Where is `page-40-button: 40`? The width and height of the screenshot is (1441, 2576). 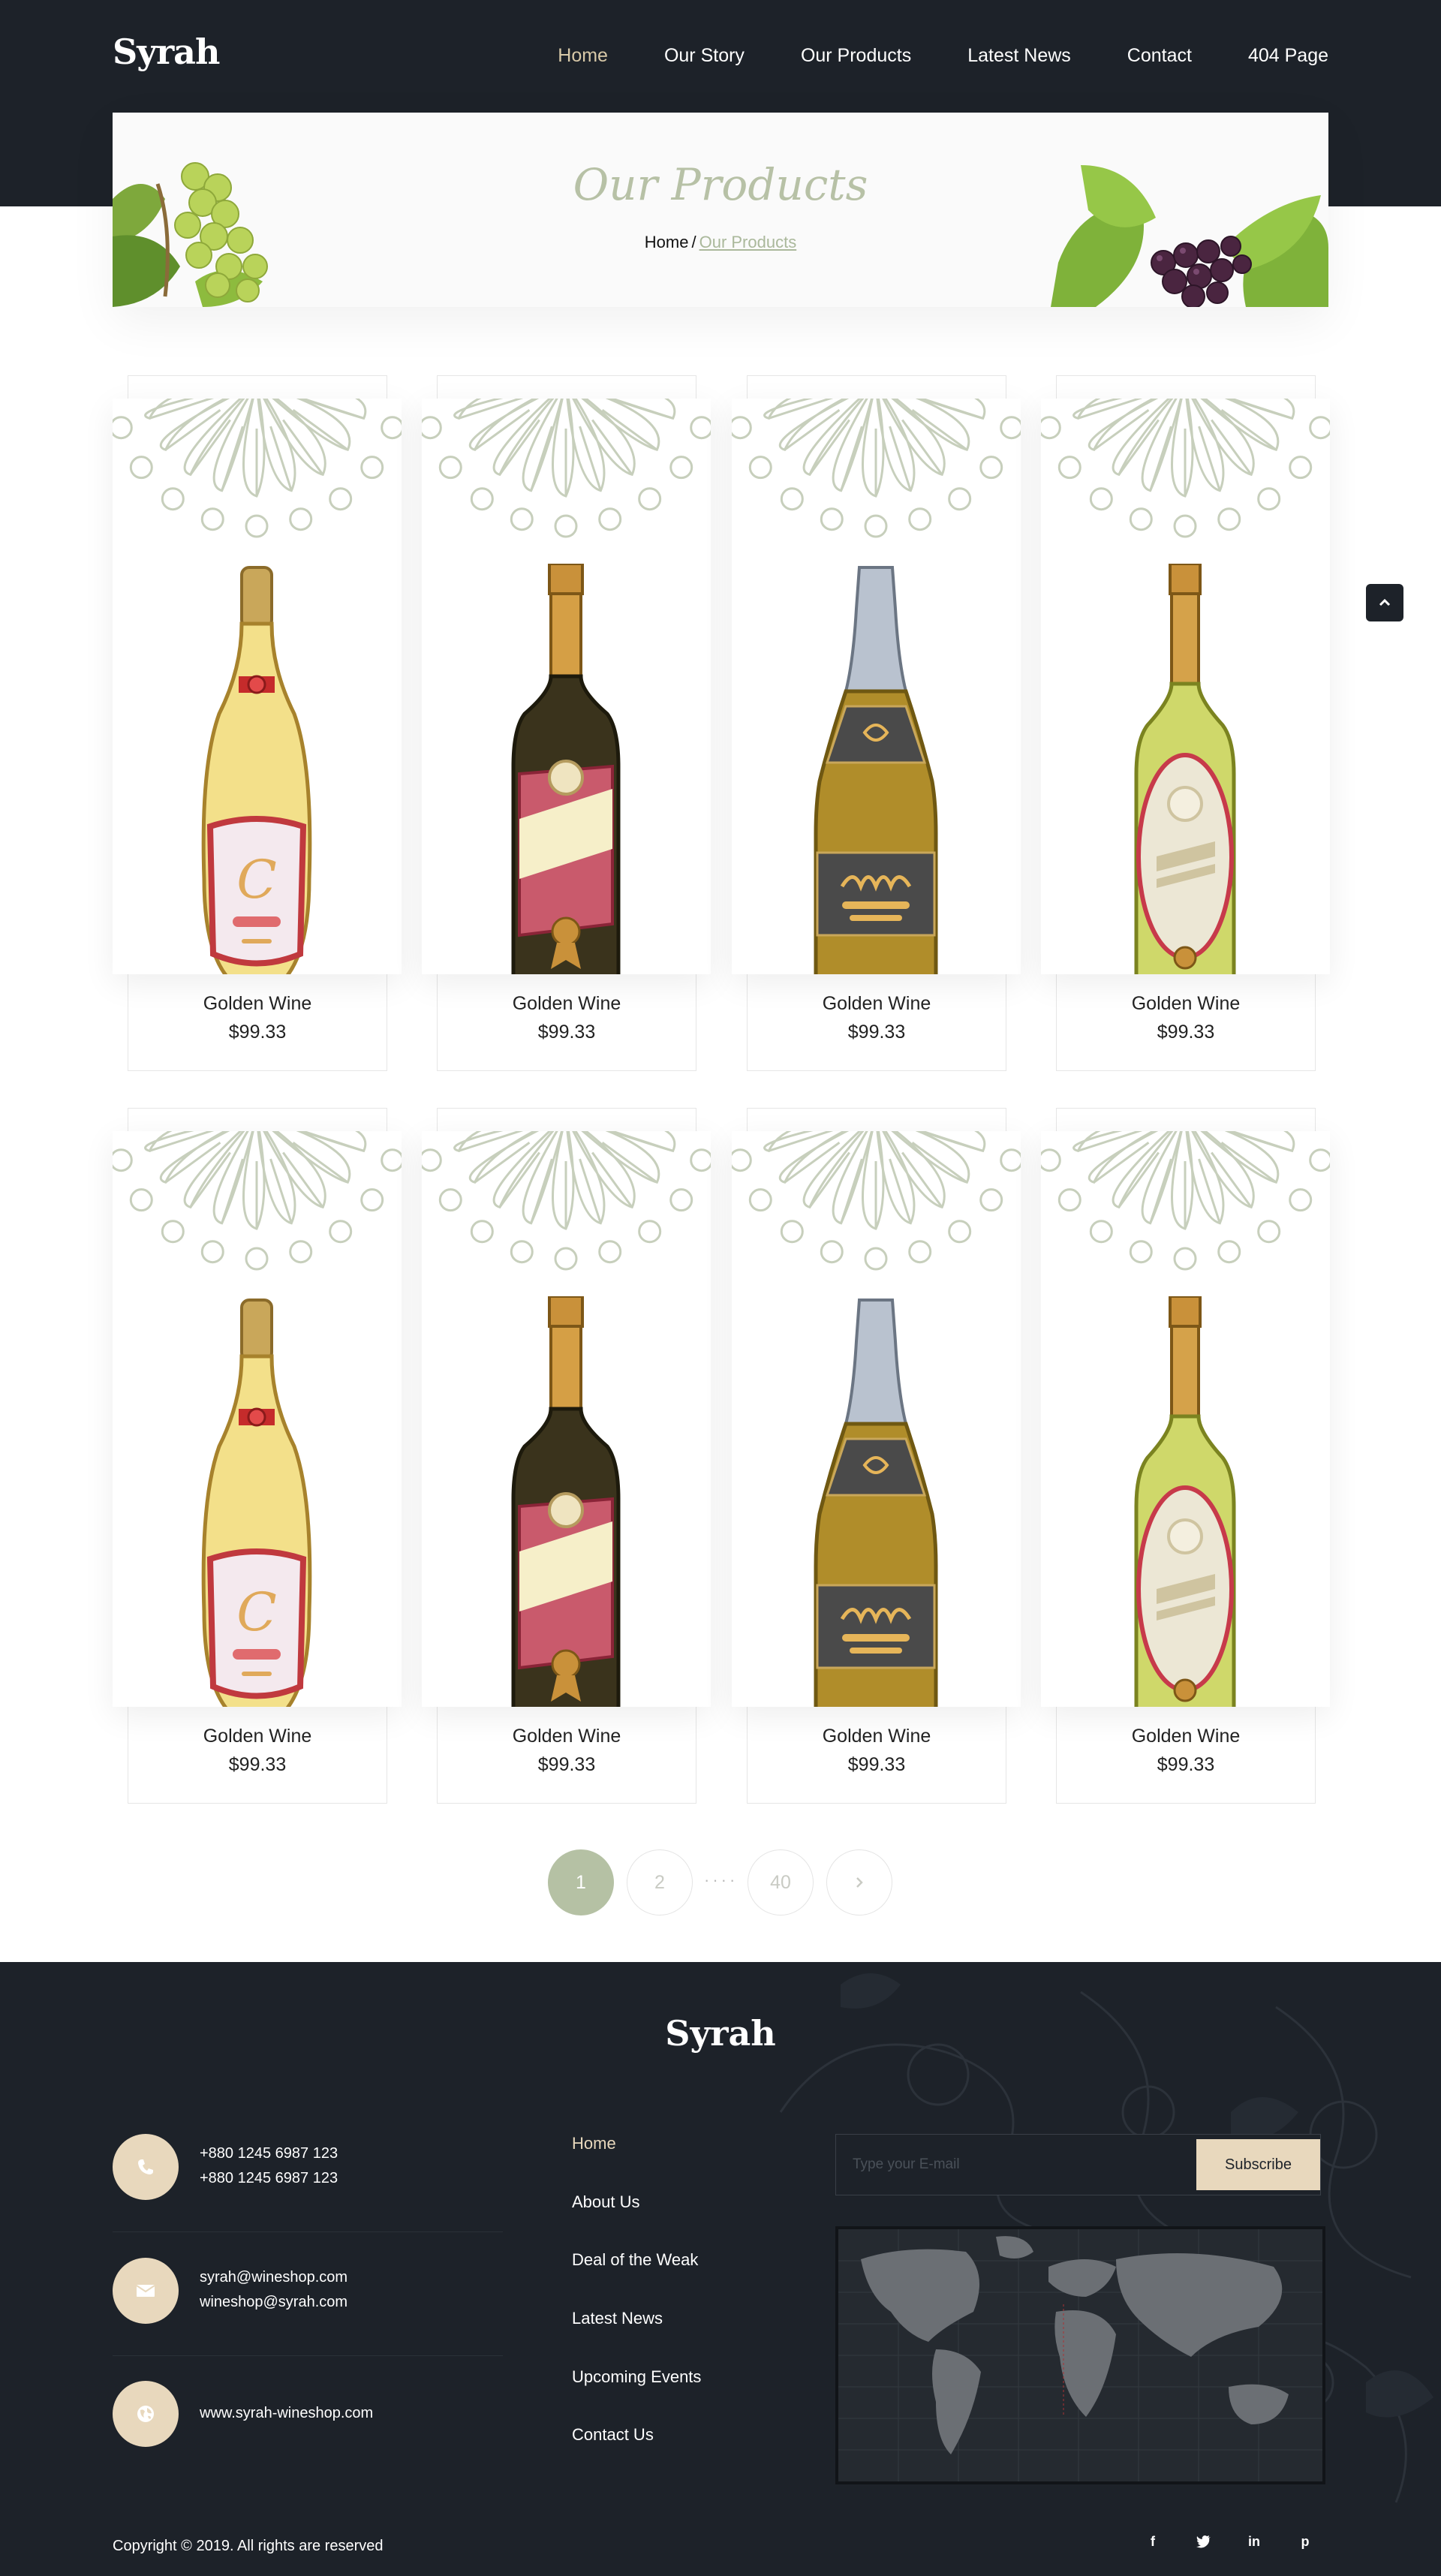 page-40-button: 40 is located at coordinates (781, 1882).